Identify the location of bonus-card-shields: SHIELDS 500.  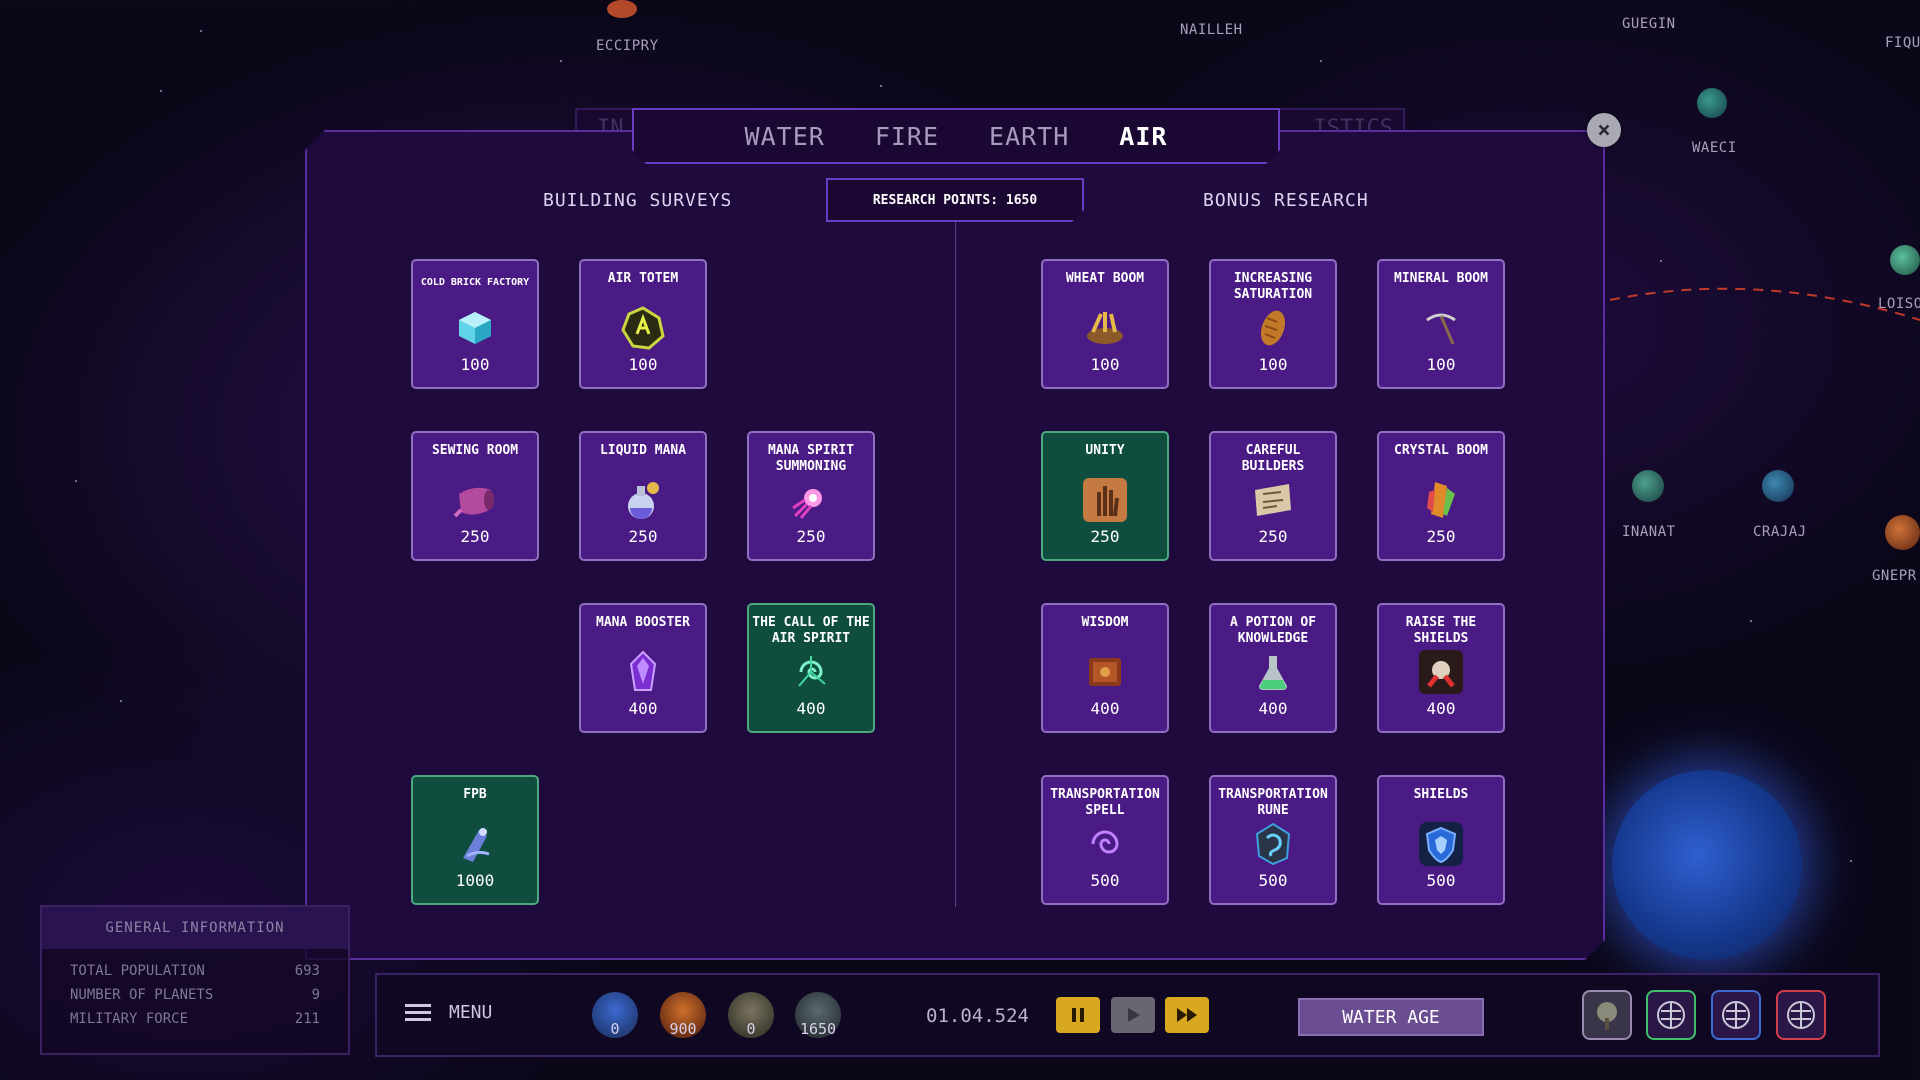
(1441, 840).